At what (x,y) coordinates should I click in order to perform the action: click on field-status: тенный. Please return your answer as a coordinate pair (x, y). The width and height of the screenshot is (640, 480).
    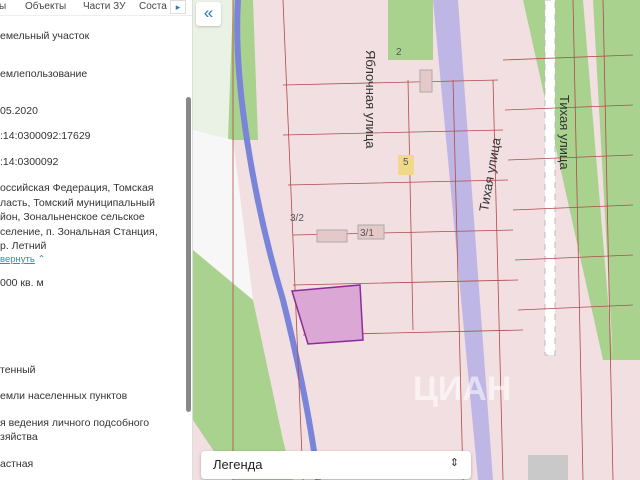
    Looking at the image, I should click on (18, 370).